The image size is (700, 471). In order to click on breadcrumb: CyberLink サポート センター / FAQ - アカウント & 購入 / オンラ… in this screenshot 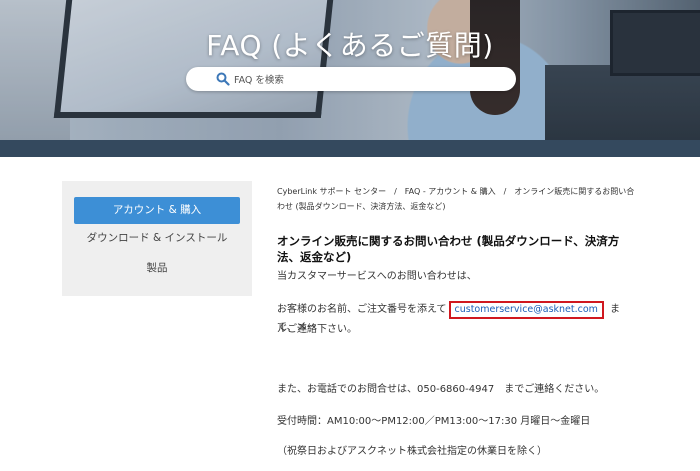, I will do `click(457, 199)`.